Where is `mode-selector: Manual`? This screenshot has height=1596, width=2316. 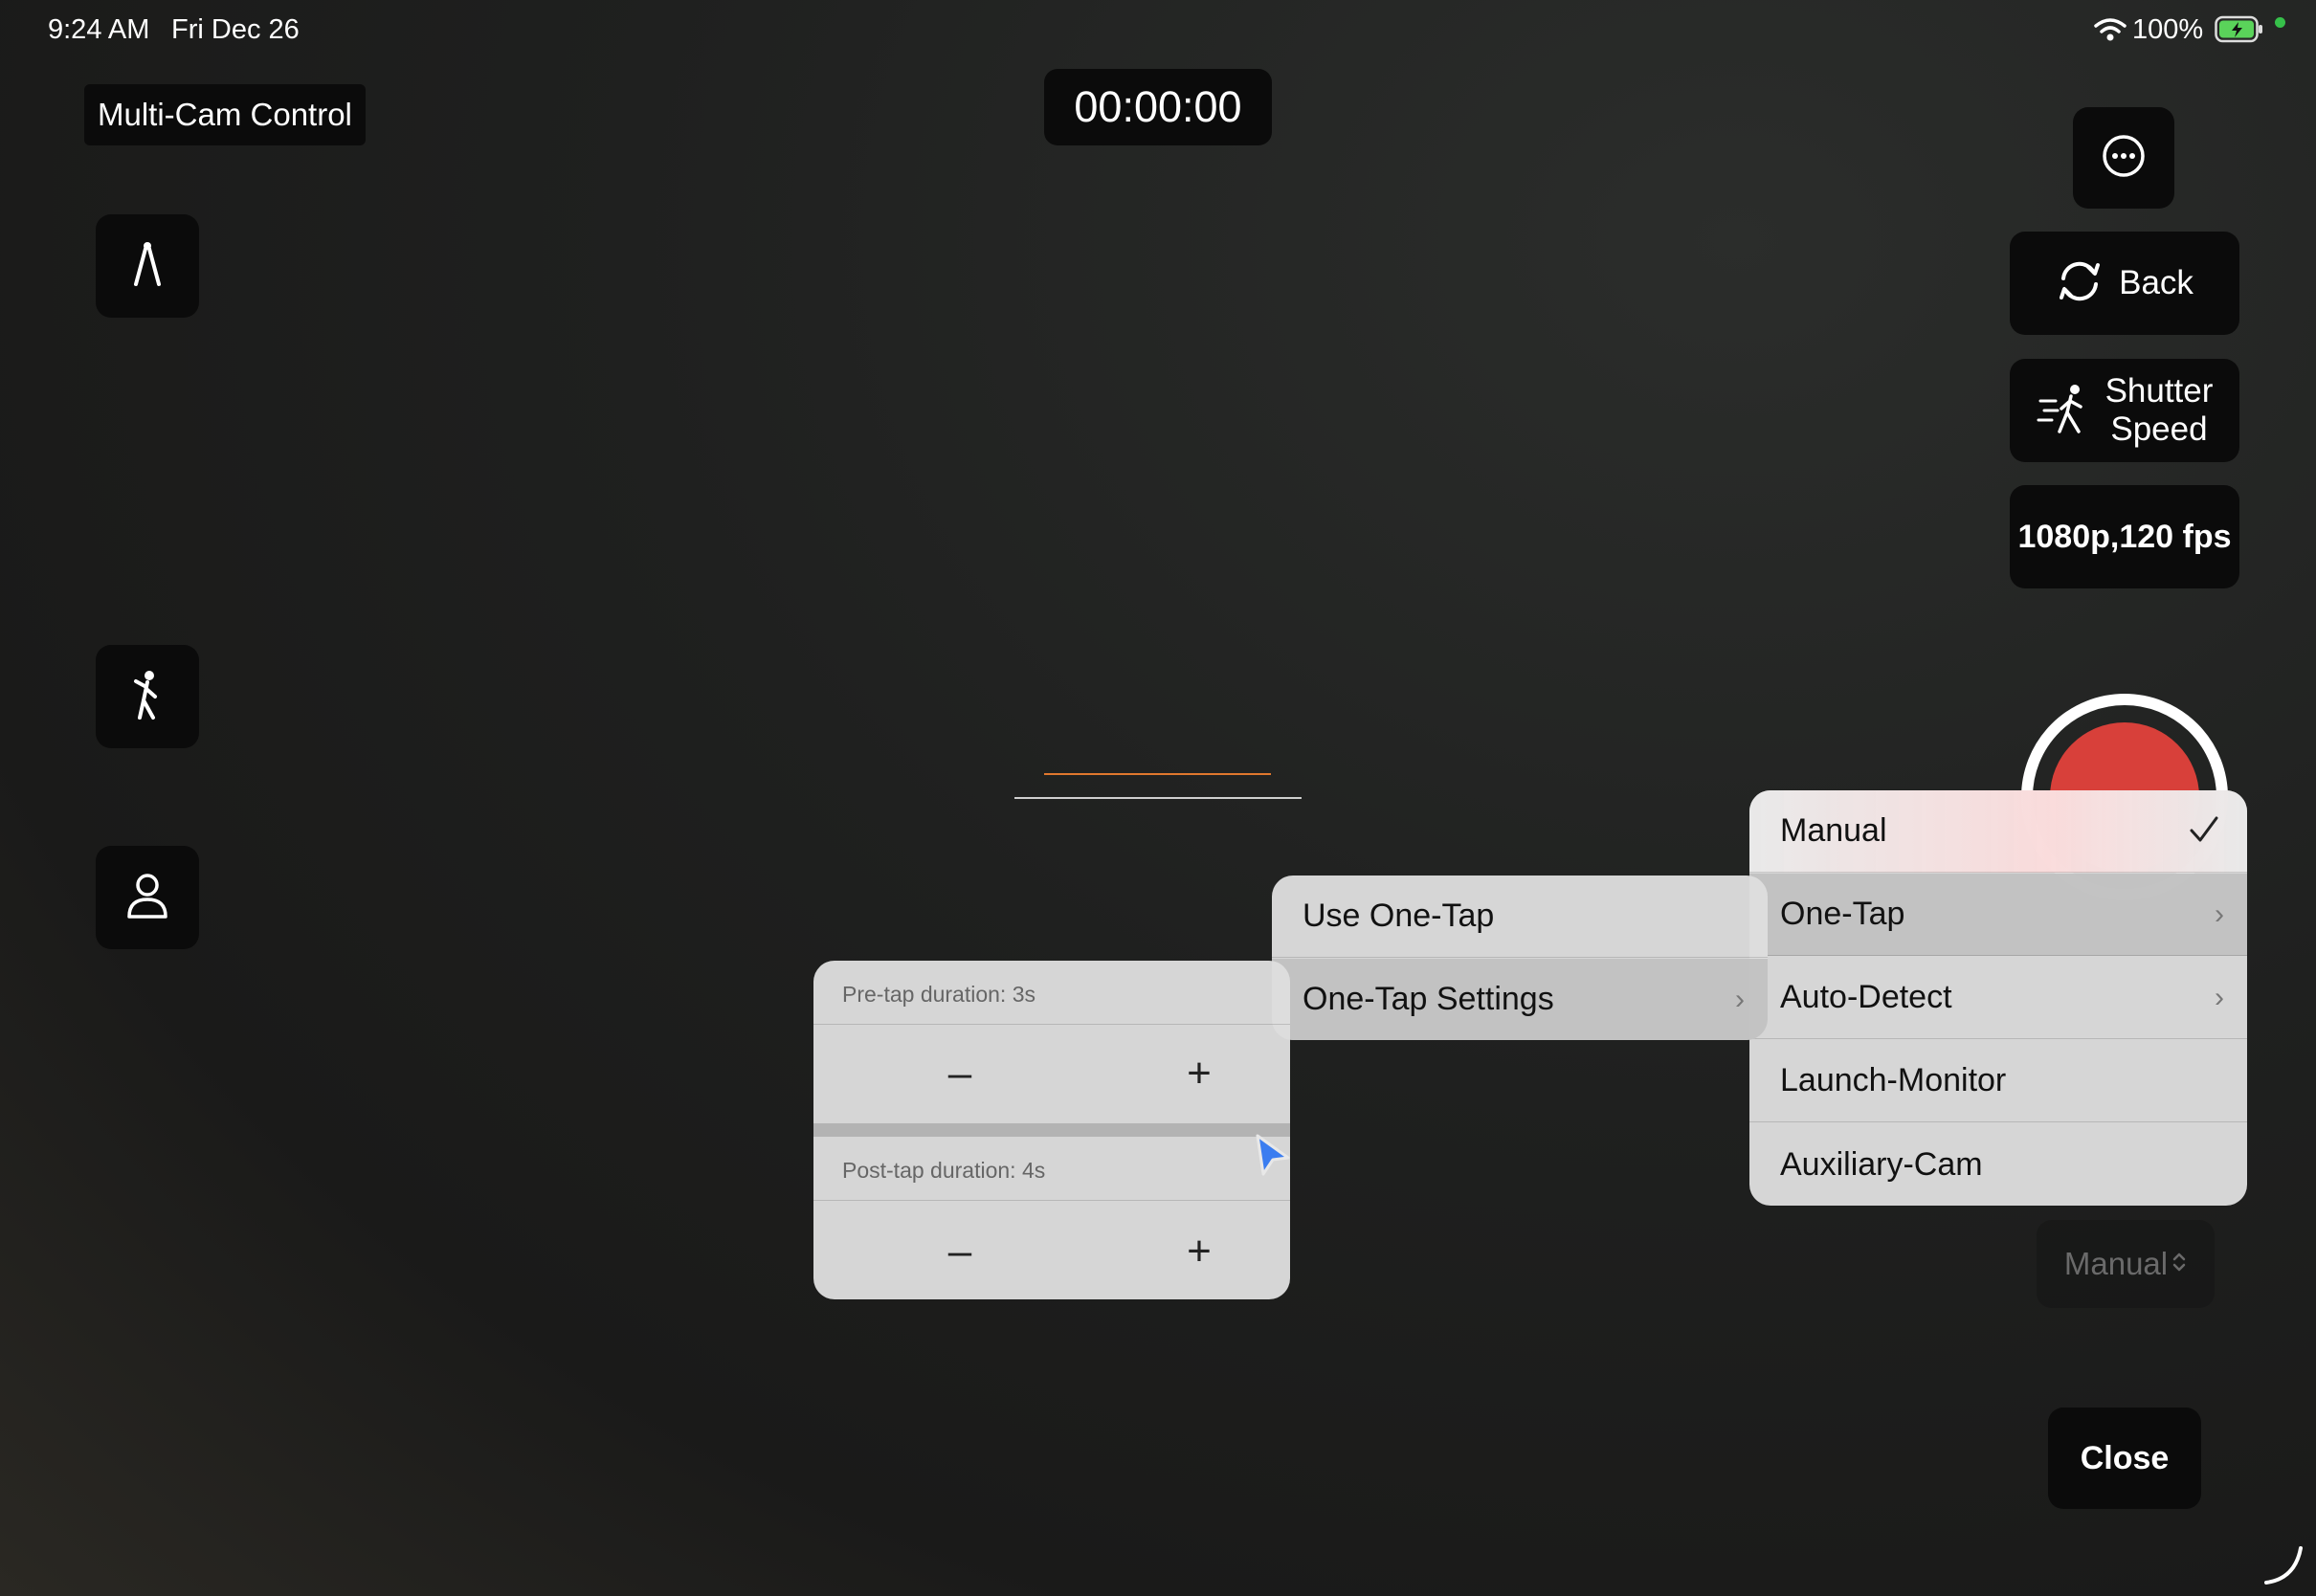 mode-selector: Manual is located at coordinates (2126, 1264).